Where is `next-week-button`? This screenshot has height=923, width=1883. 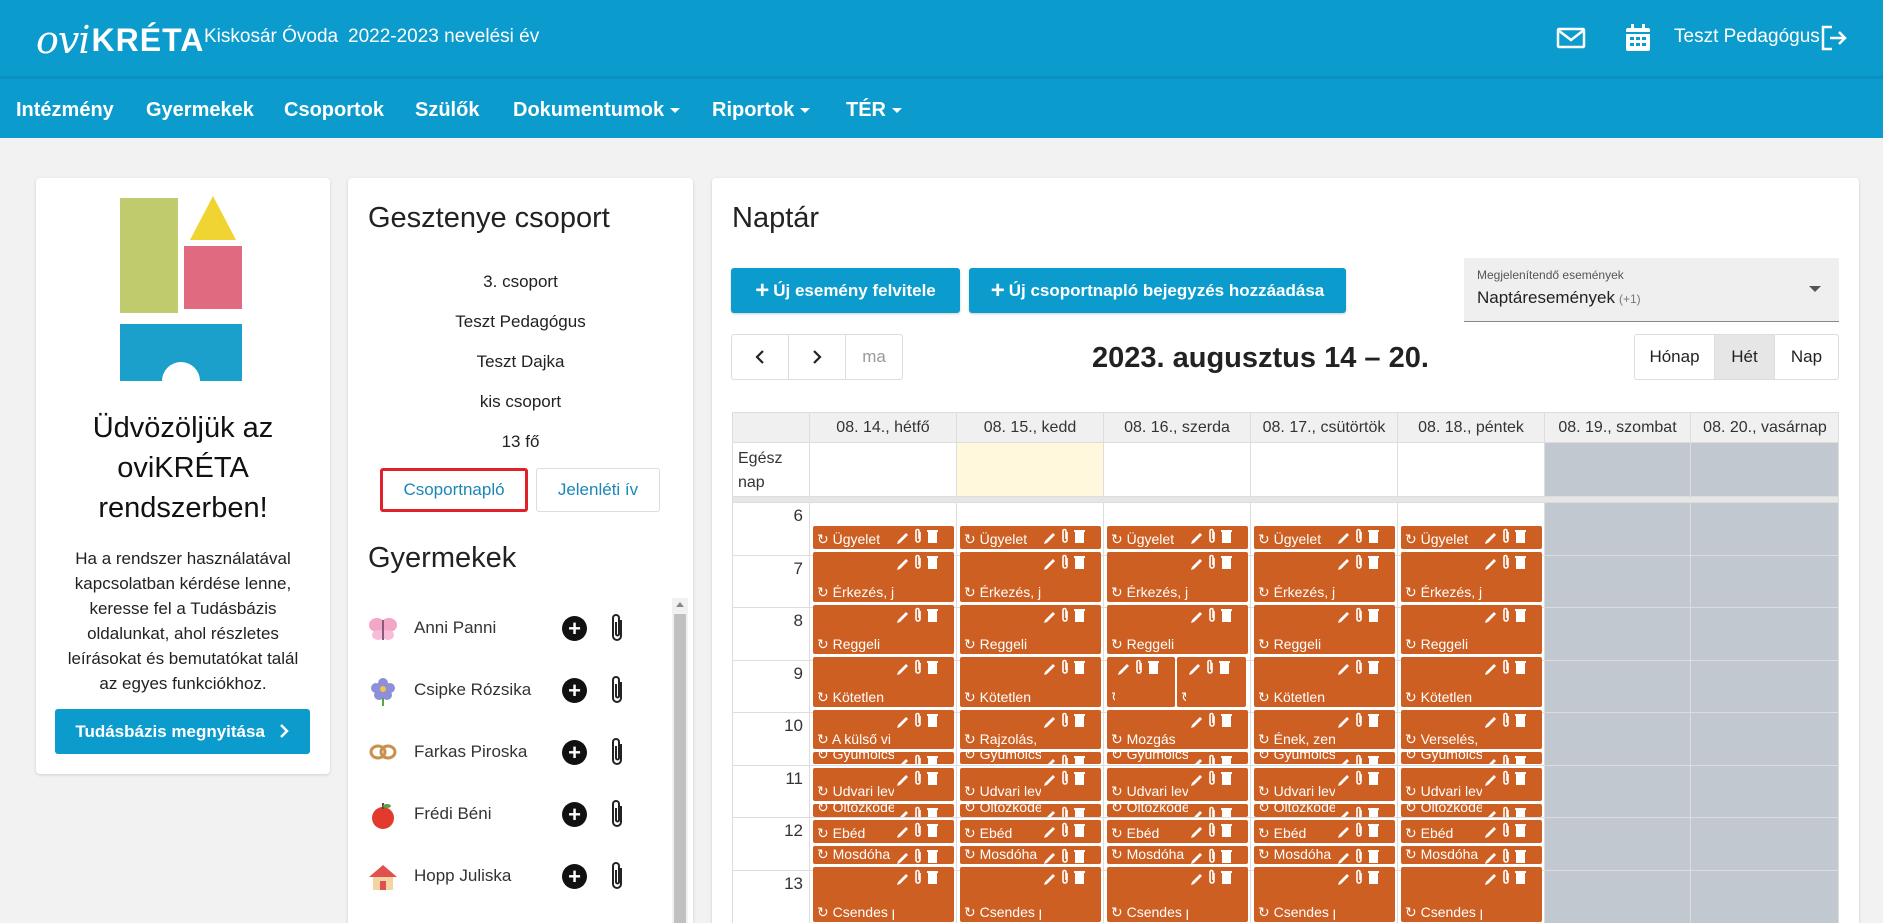 next-week-button is located at coordinates (817, 357).